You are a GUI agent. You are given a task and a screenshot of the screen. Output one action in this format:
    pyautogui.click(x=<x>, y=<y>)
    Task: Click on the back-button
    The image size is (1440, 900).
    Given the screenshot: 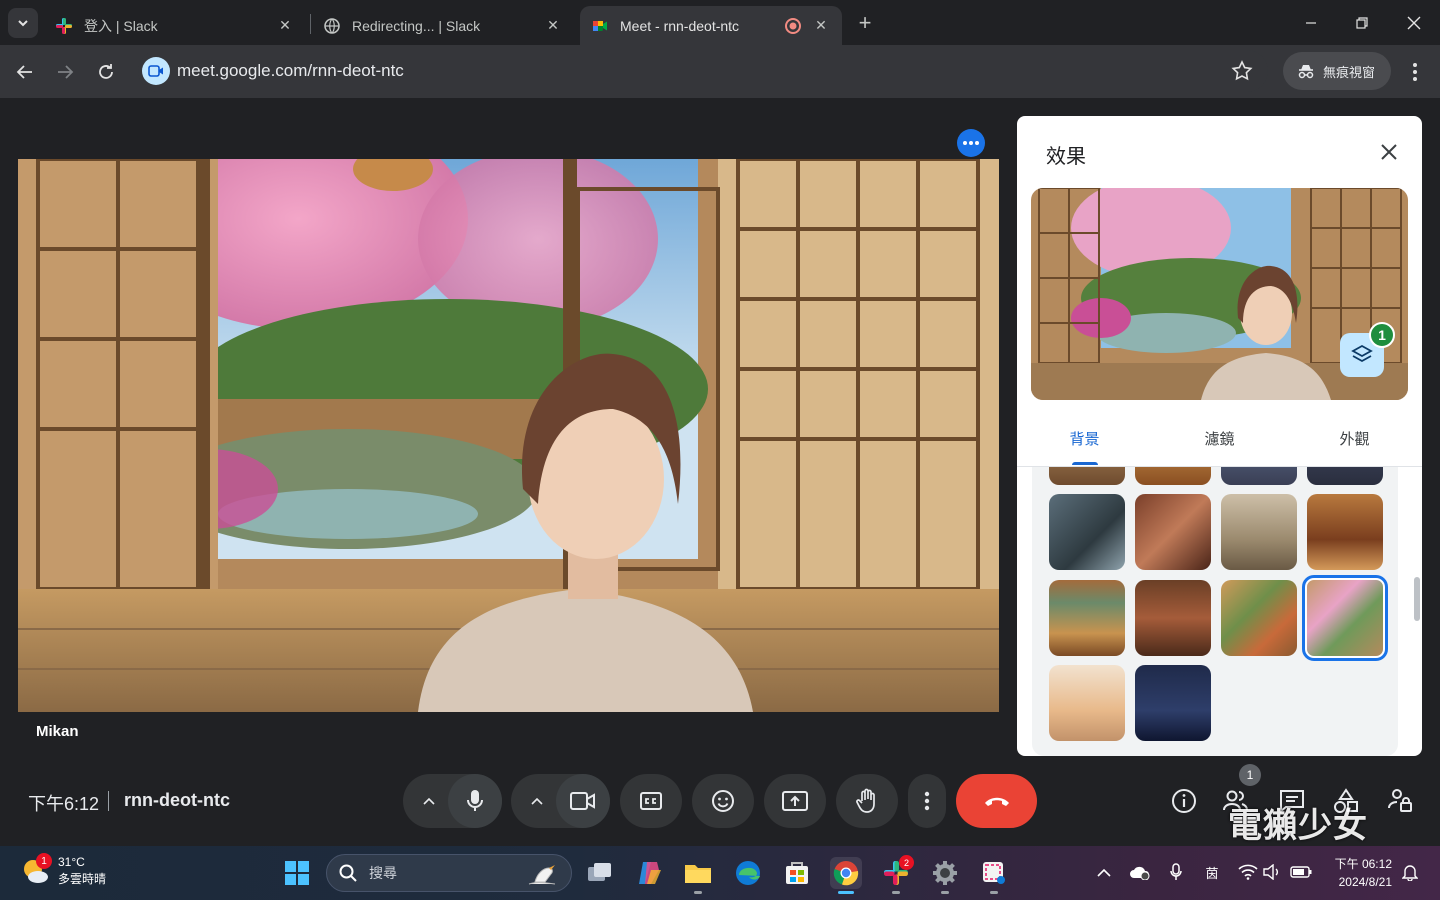 What is the action you would take?
    pyautogui.click(x=25, y=72)
    